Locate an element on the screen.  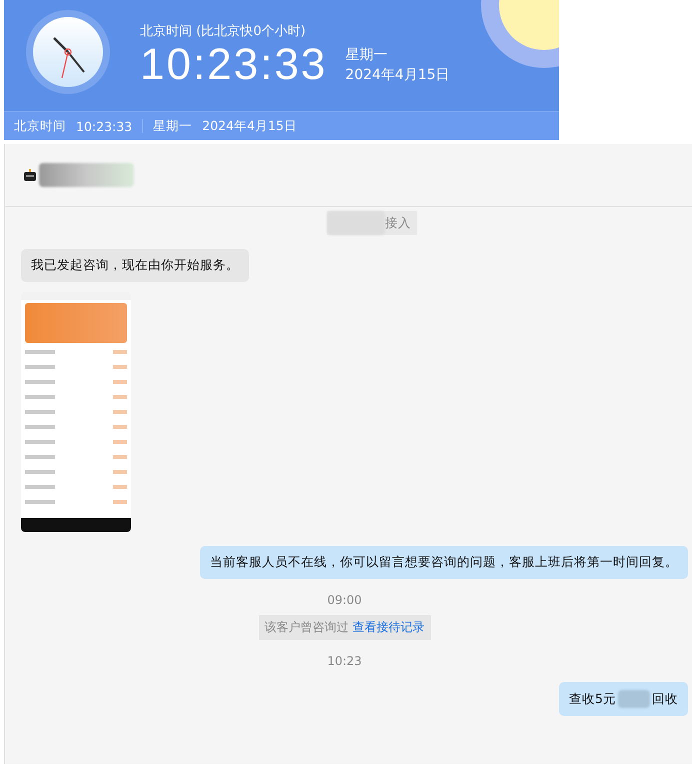
view-records-link: 查看接待记录 is located at coordinates (388, 627).